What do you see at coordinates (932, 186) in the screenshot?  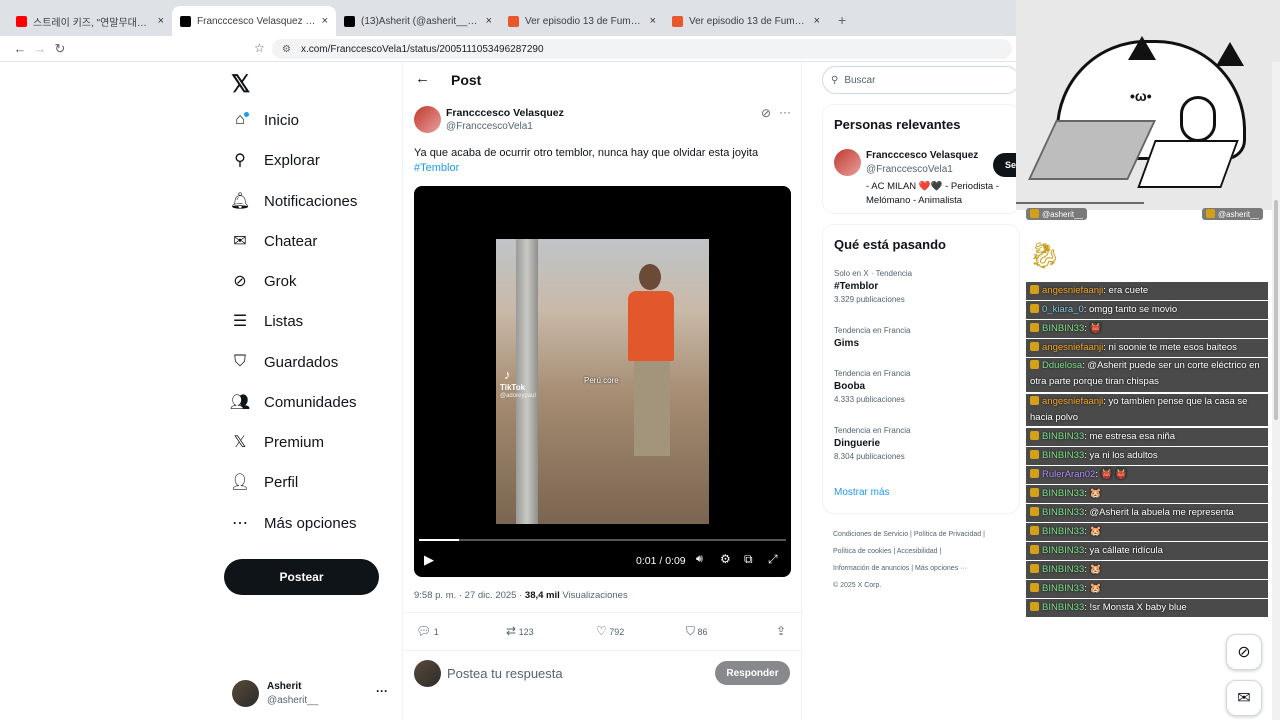 I see `person-bio-line: - AC MILAN ❤️🖤 - Periodista -` at bounding box center [932, 186].